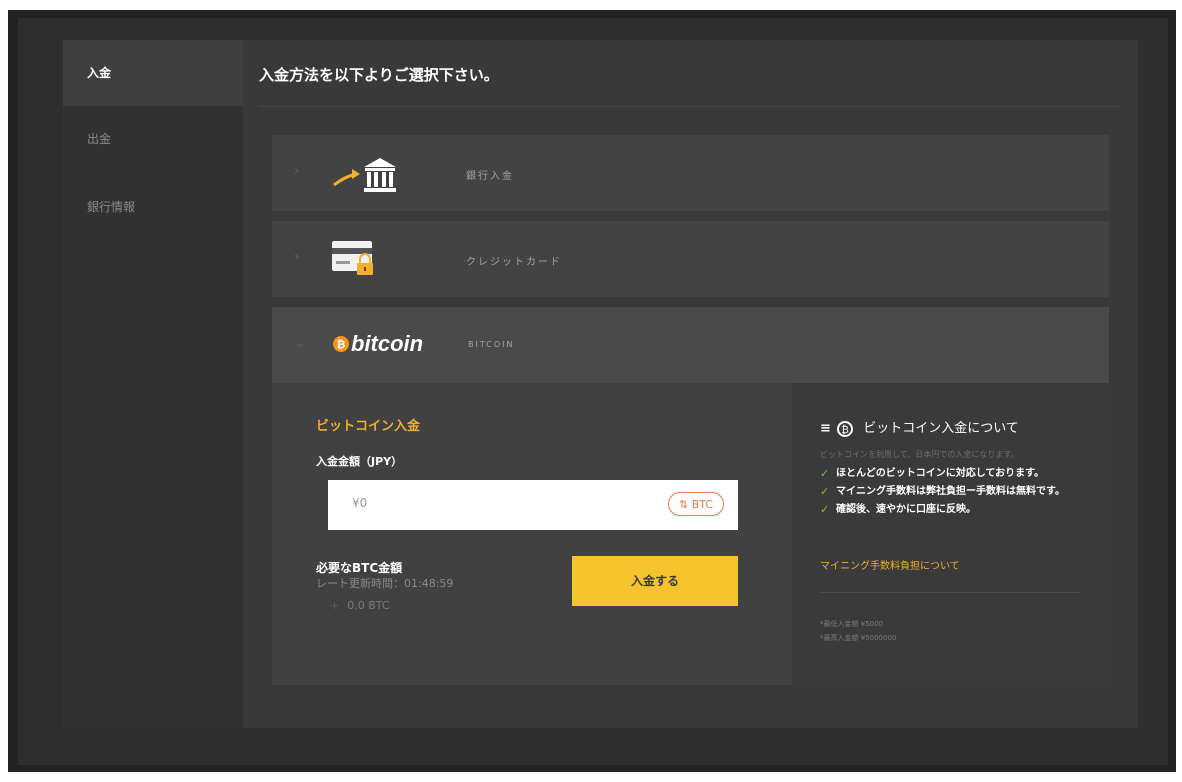 The image size is (1182, 782). Describe the element at coordinates (387, 343) in the screenshot. I see `bitcoin-wordmark: bitcoin` at that location.